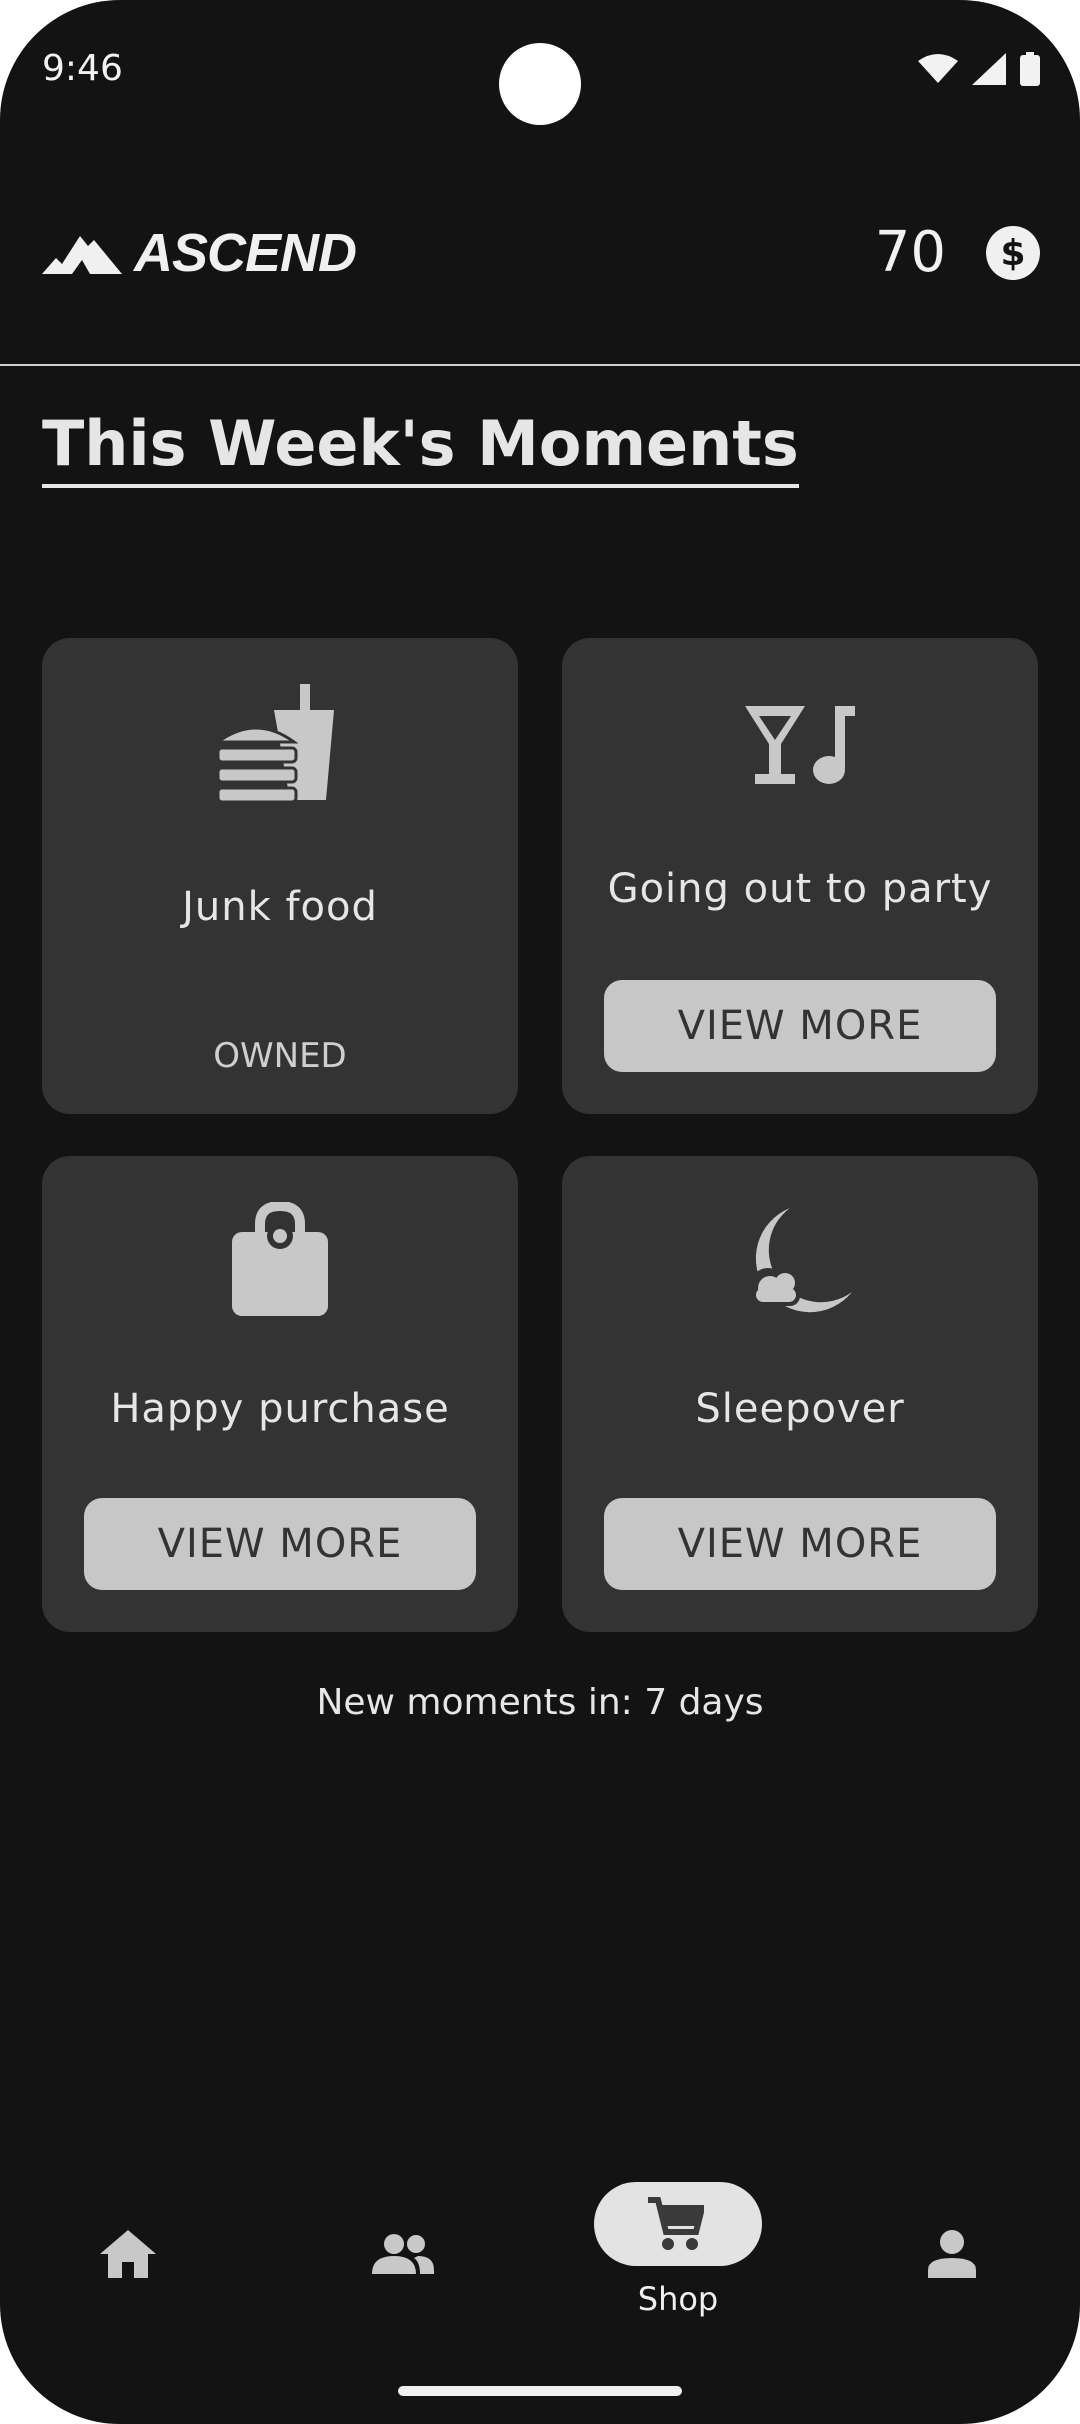 The image size is (1080, 2424). Describe the element at coordinates (676, 2224) in the screenshot. I see `cart-icon` at that location.